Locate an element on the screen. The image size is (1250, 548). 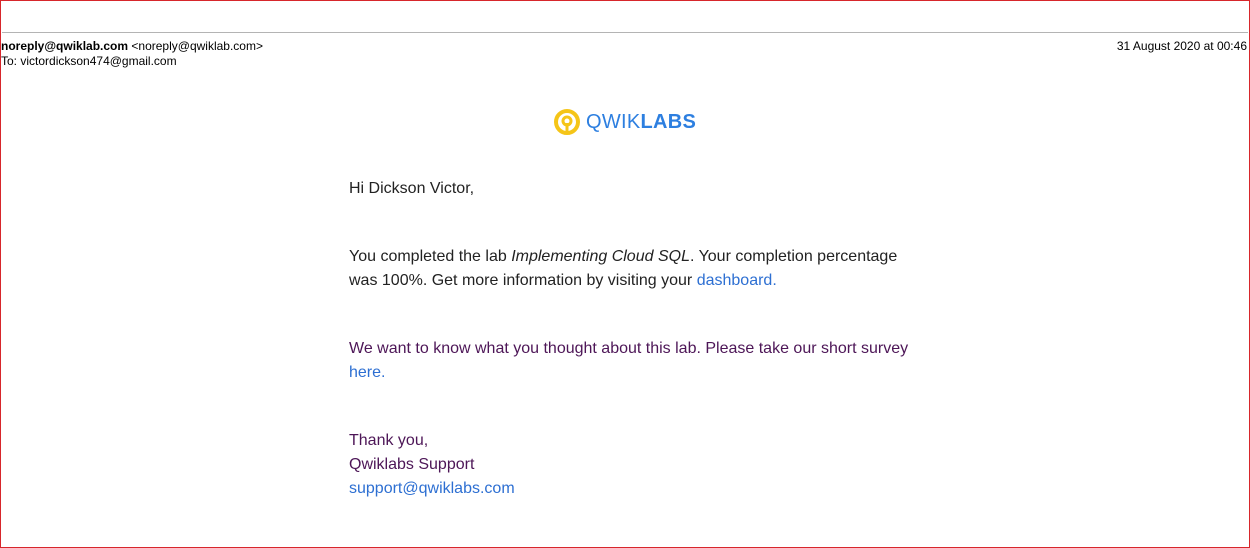
dashboard-link: dashboard. is located at coordinates (737, 280).